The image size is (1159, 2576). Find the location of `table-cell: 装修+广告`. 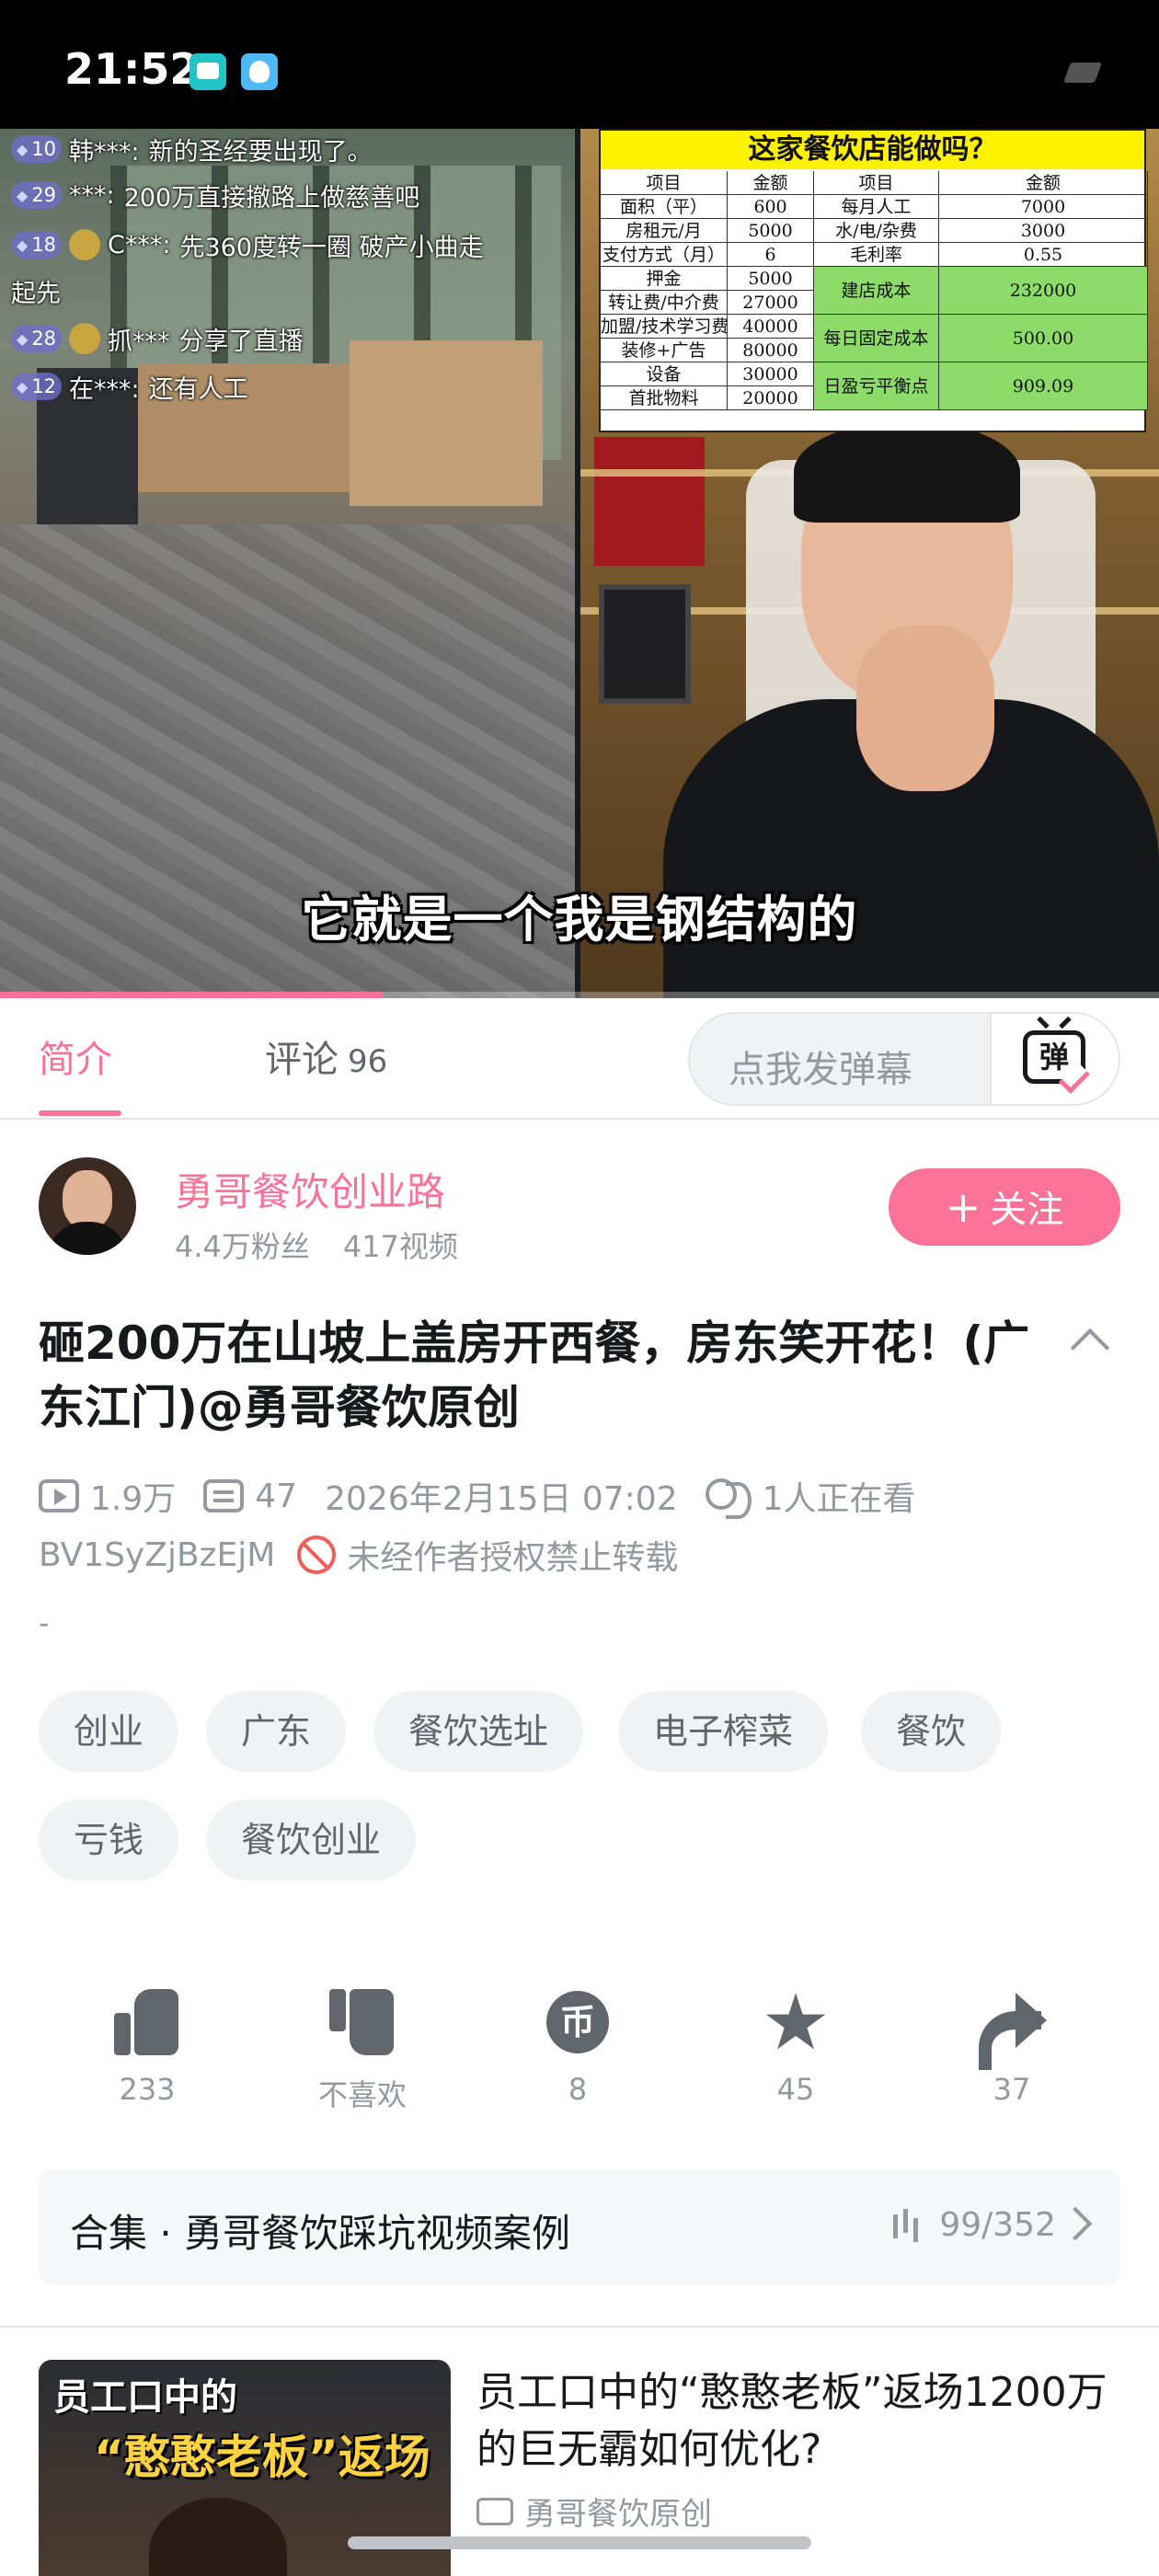

table-cell: 装修+广告 is located at coordinates (664, 350).